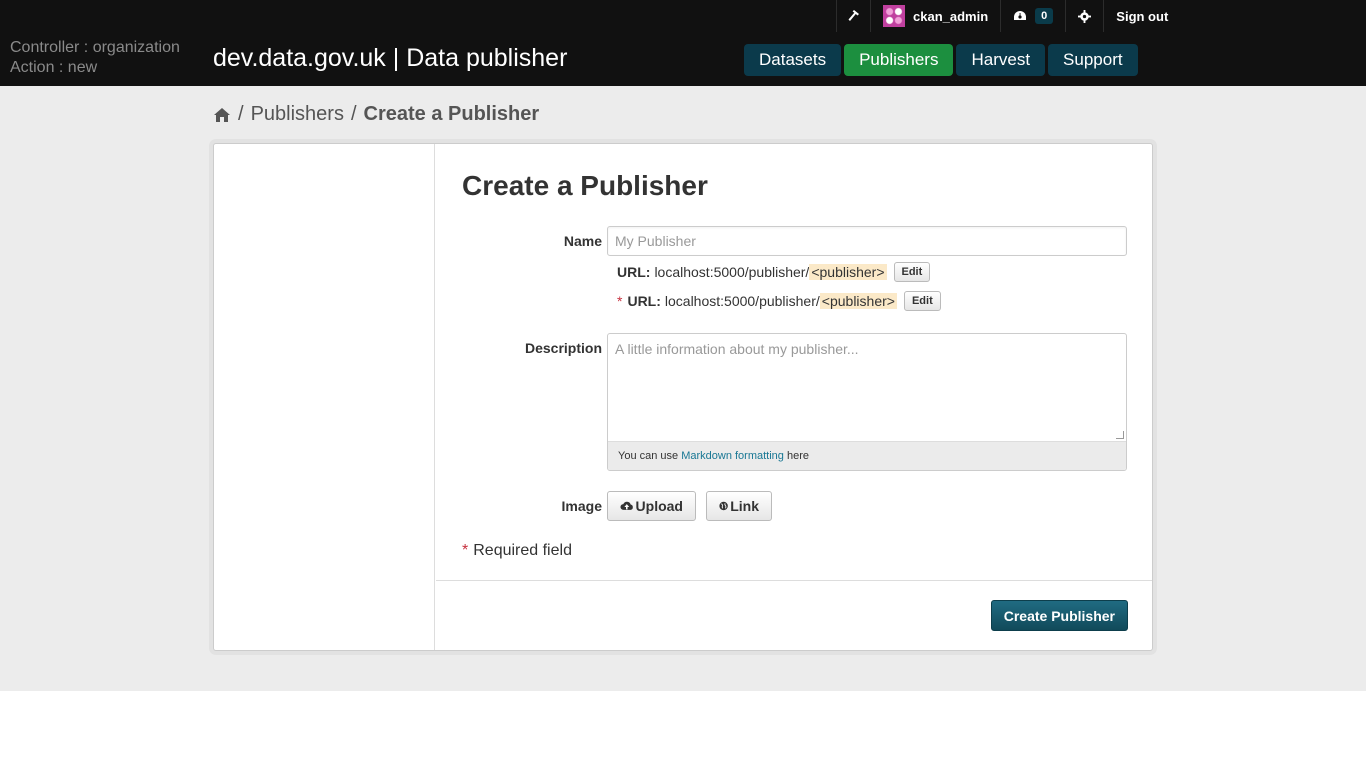 The width and height of the screenshot is (1366, 768). What do you see at coordinates (744, 506) in the screenshot?
I see `link-label: Link` at bounding box center [744, 506].